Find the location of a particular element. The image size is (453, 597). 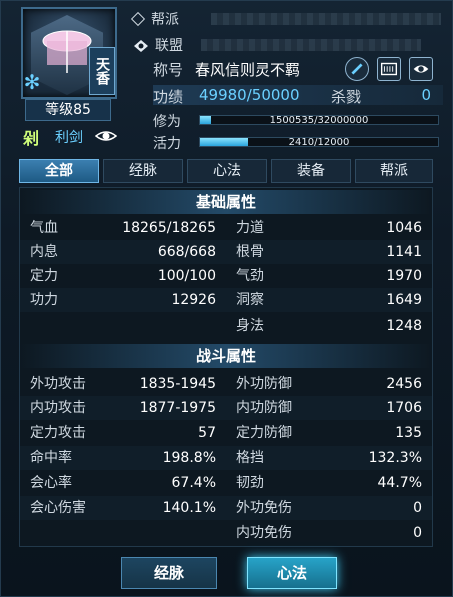

title-label: 称号 is located at coordinates (168, 70).